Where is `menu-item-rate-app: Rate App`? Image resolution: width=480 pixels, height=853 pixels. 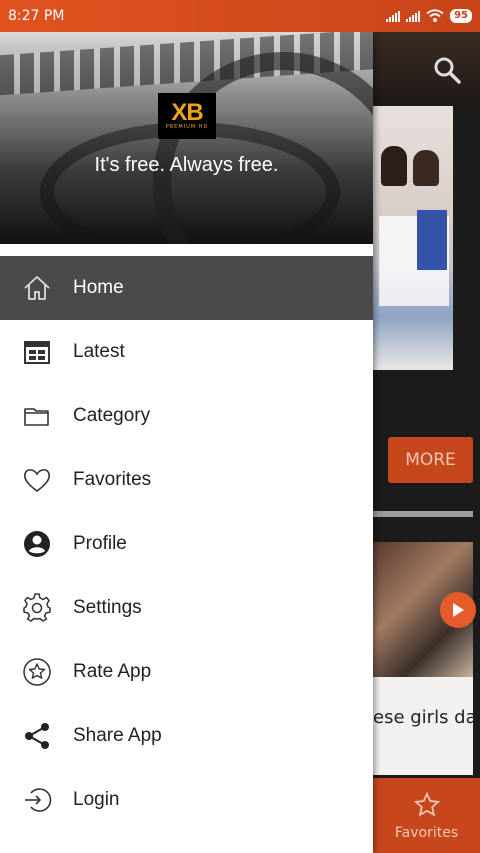 menu-item-rate-app: Rate App is located at coordinates (186, 672).